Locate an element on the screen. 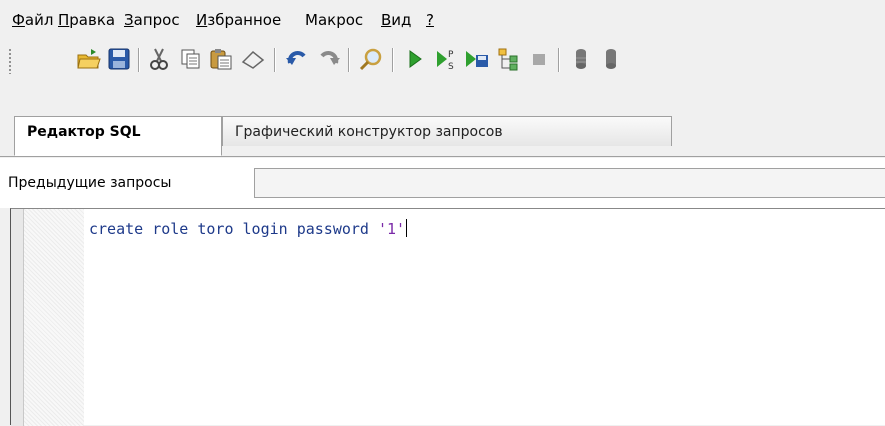  text-caret is located at coordinates (407, 228).